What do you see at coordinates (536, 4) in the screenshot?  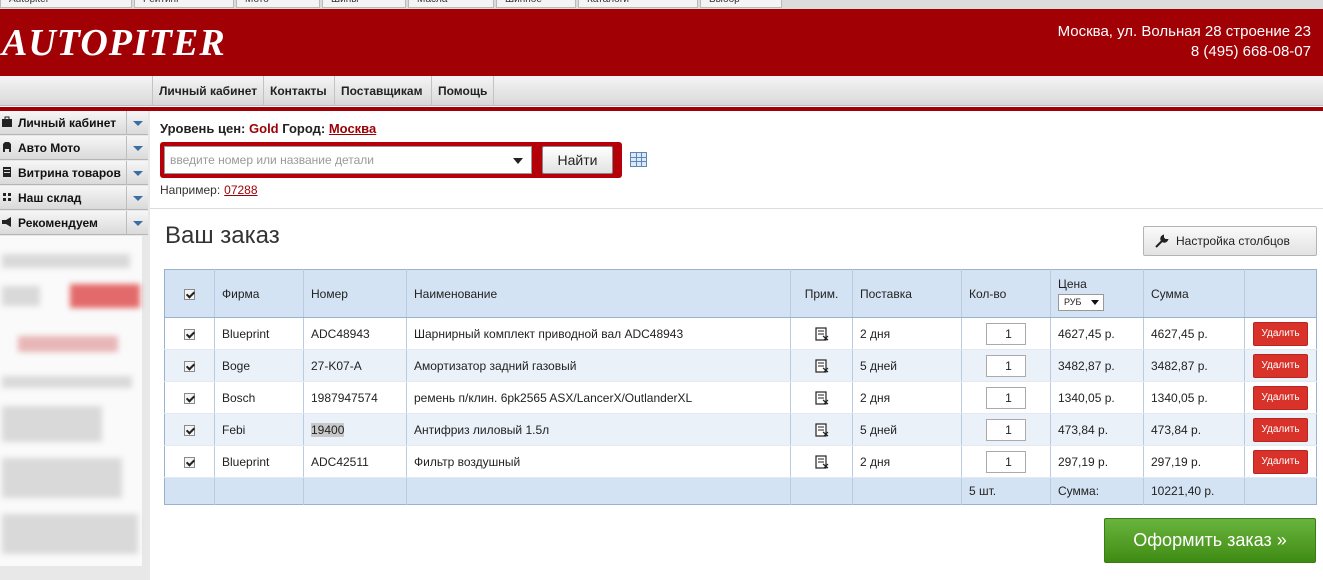 I see `browser-tab: Шинное` at bounding box center [536, 4].